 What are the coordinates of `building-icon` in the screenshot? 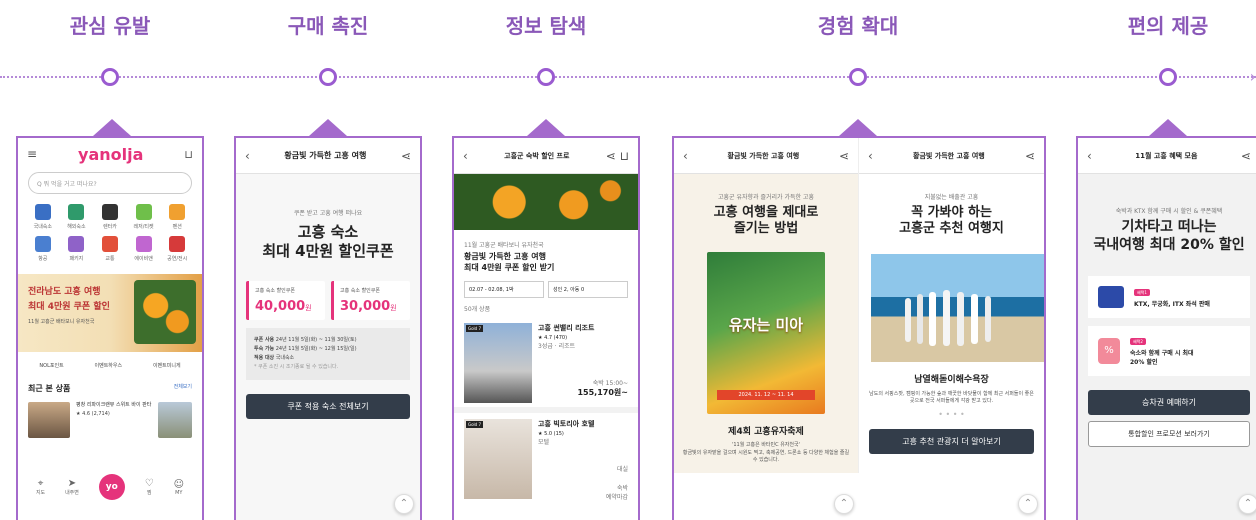 It's located at (42, 212).